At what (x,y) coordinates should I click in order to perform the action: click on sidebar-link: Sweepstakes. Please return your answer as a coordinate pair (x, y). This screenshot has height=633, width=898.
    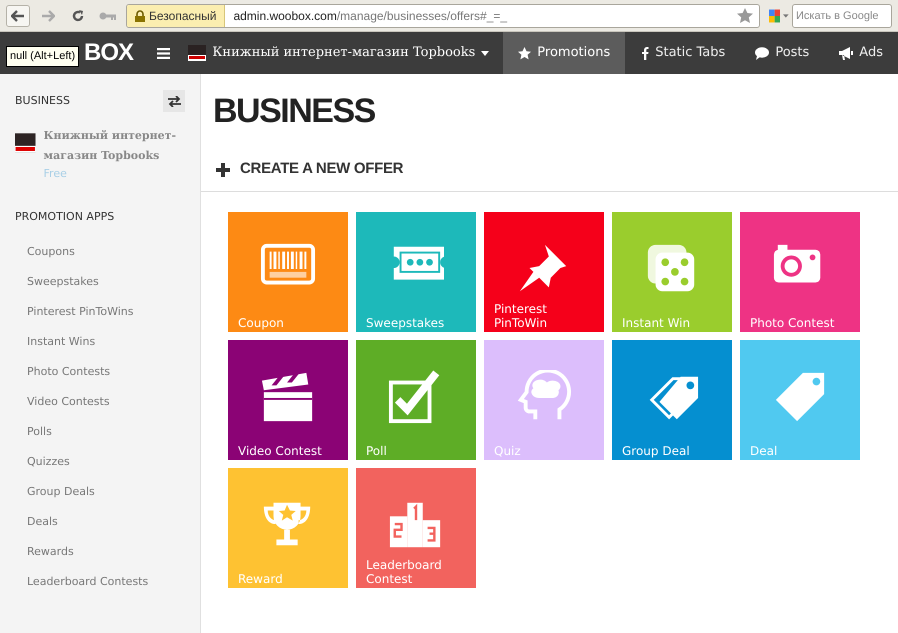
    Looking at the image, I should click on (100, 282).